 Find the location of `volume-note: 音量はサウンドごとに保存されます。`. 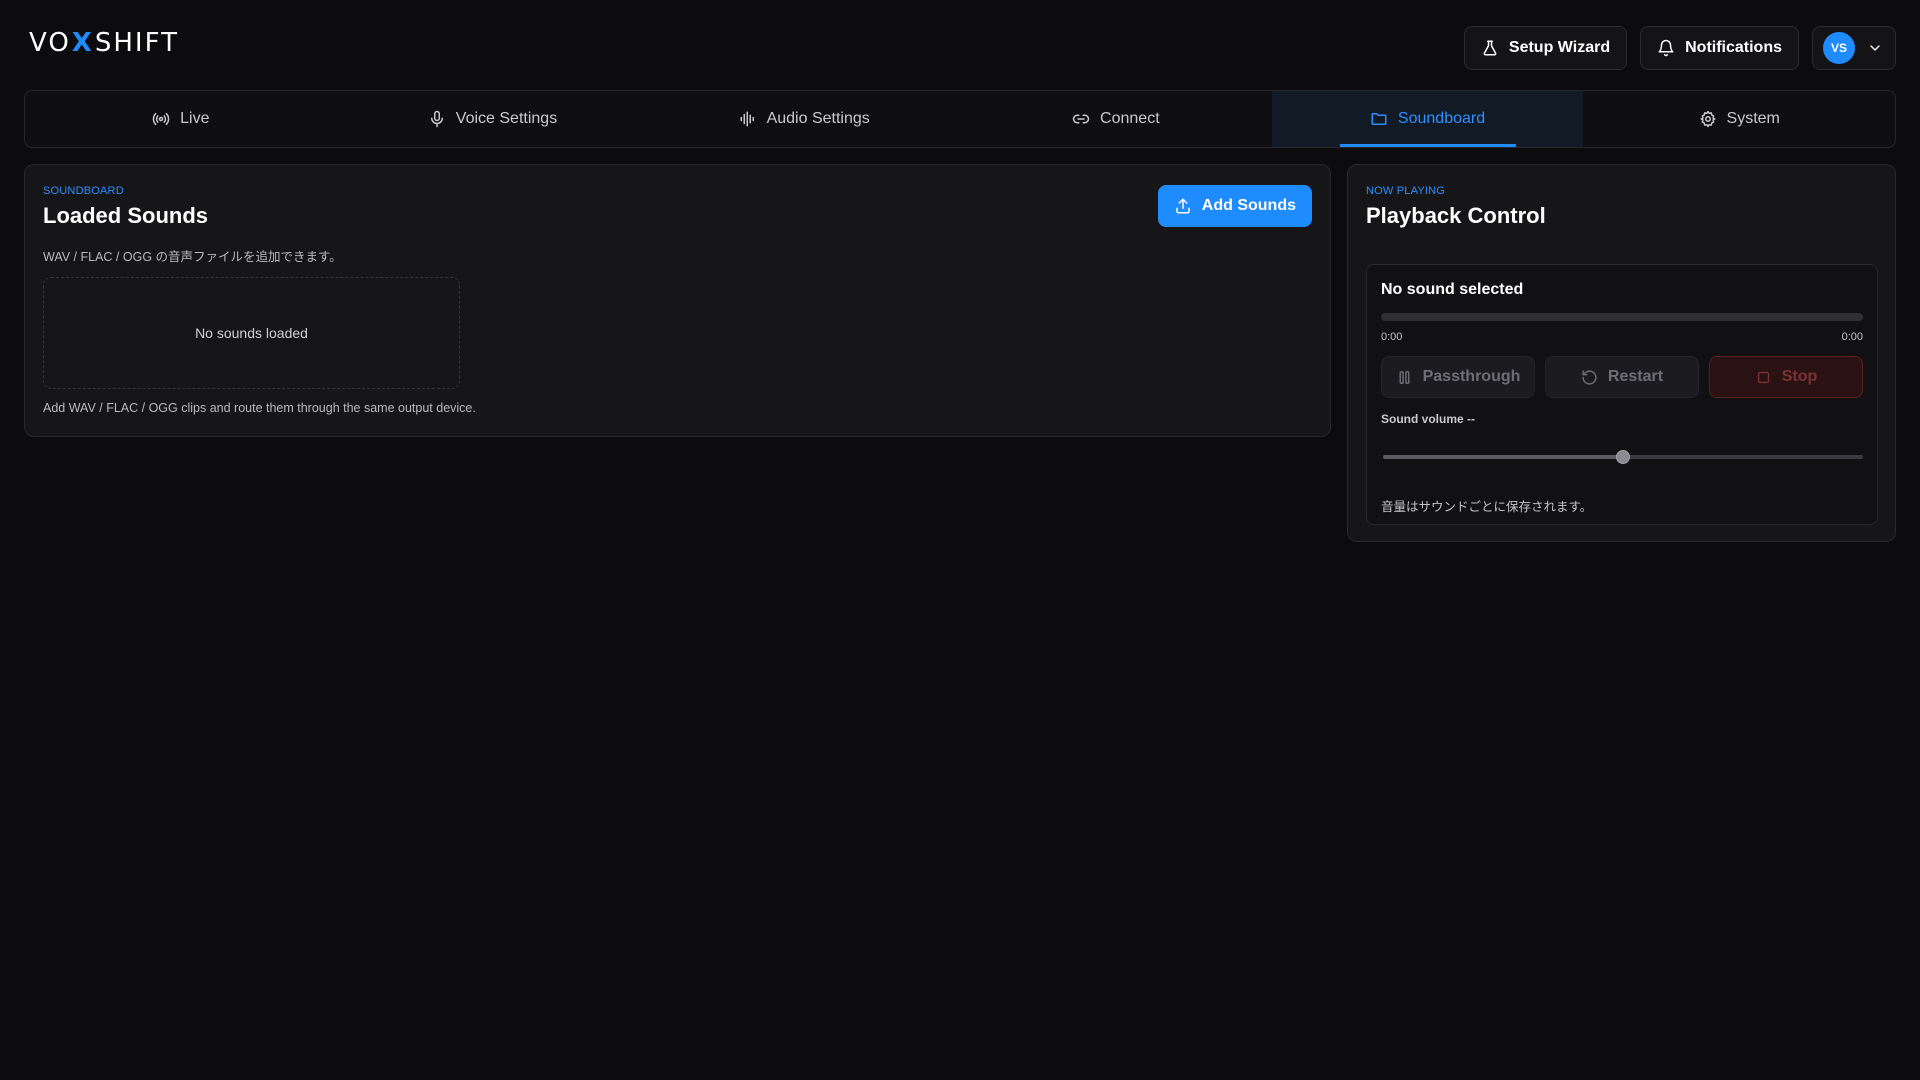

volume-note: 音量はサウンドごとに保存されます。 is located at coordinates (1487, 507).